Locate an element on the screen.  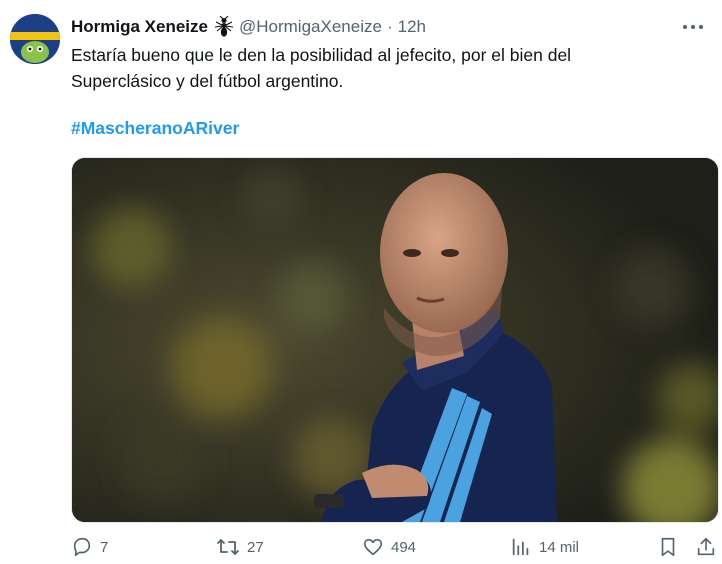
action-bar: 7 27 494 14 mil is located at coordinates (394, 550).